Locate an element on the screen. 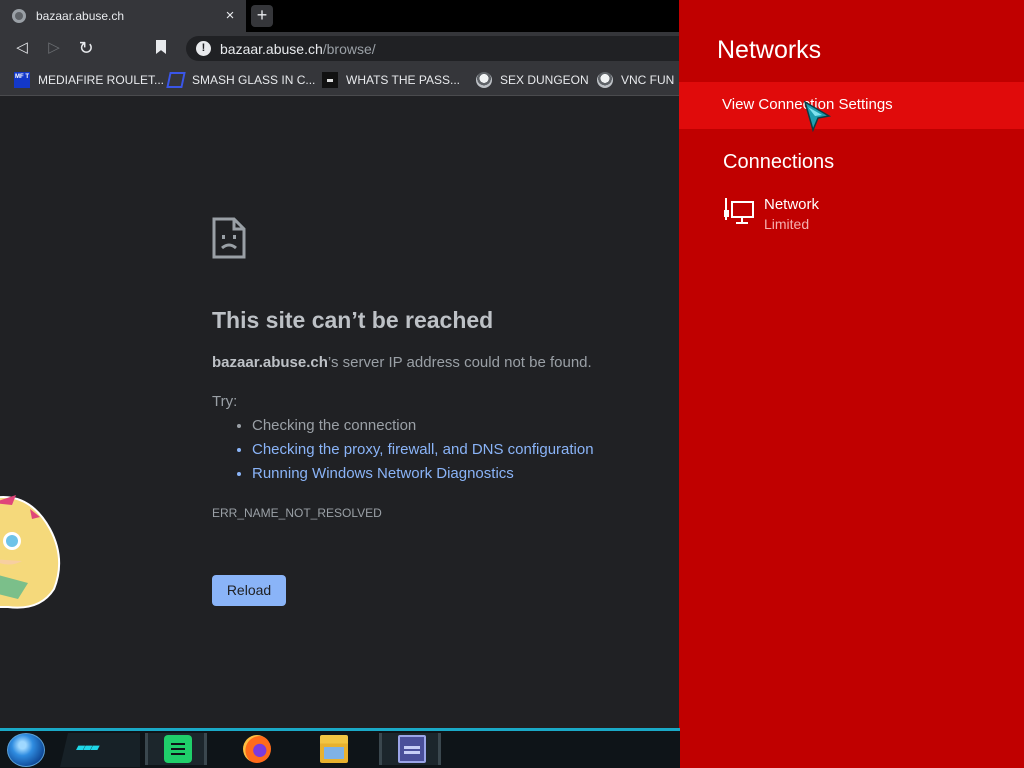 This screenshot has height=768, width=1024. error-host: bazaar.abuse.ch is located at coordinates (270, 362).